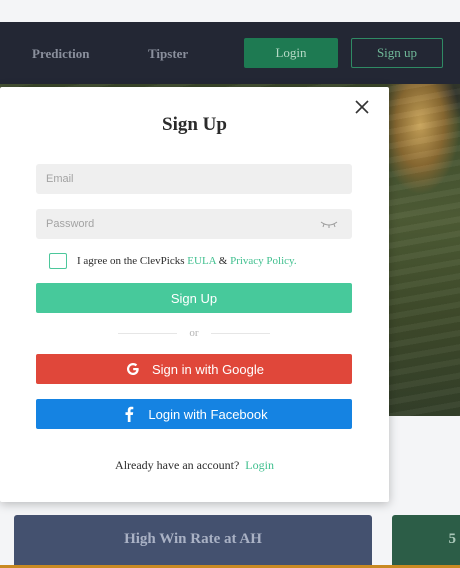  Describe the element at coordinates (329, 224) in the screenshot. I see `eye-closed-icon` at that location.